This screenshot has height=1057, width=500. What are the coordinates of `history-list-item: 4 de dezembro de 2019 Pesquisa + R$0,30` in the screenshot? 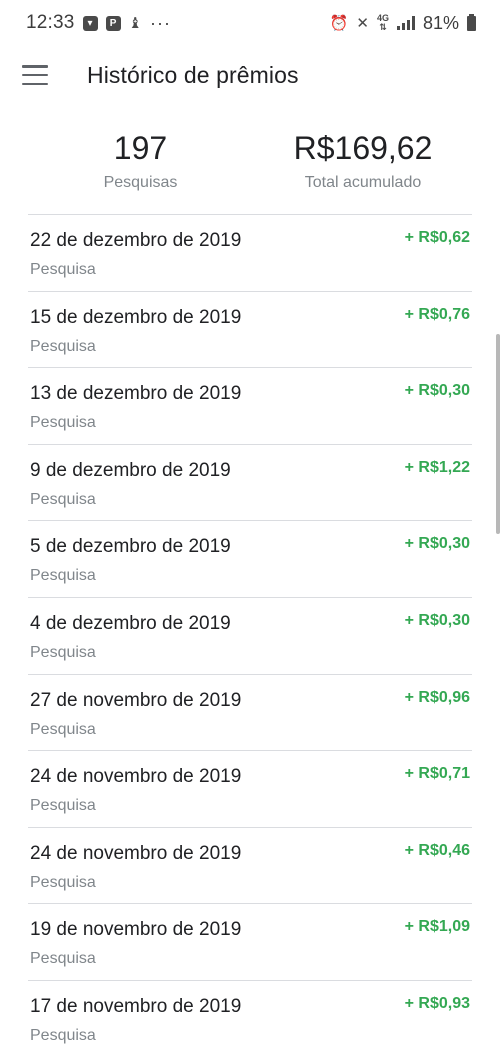 It's located at (250, 635).